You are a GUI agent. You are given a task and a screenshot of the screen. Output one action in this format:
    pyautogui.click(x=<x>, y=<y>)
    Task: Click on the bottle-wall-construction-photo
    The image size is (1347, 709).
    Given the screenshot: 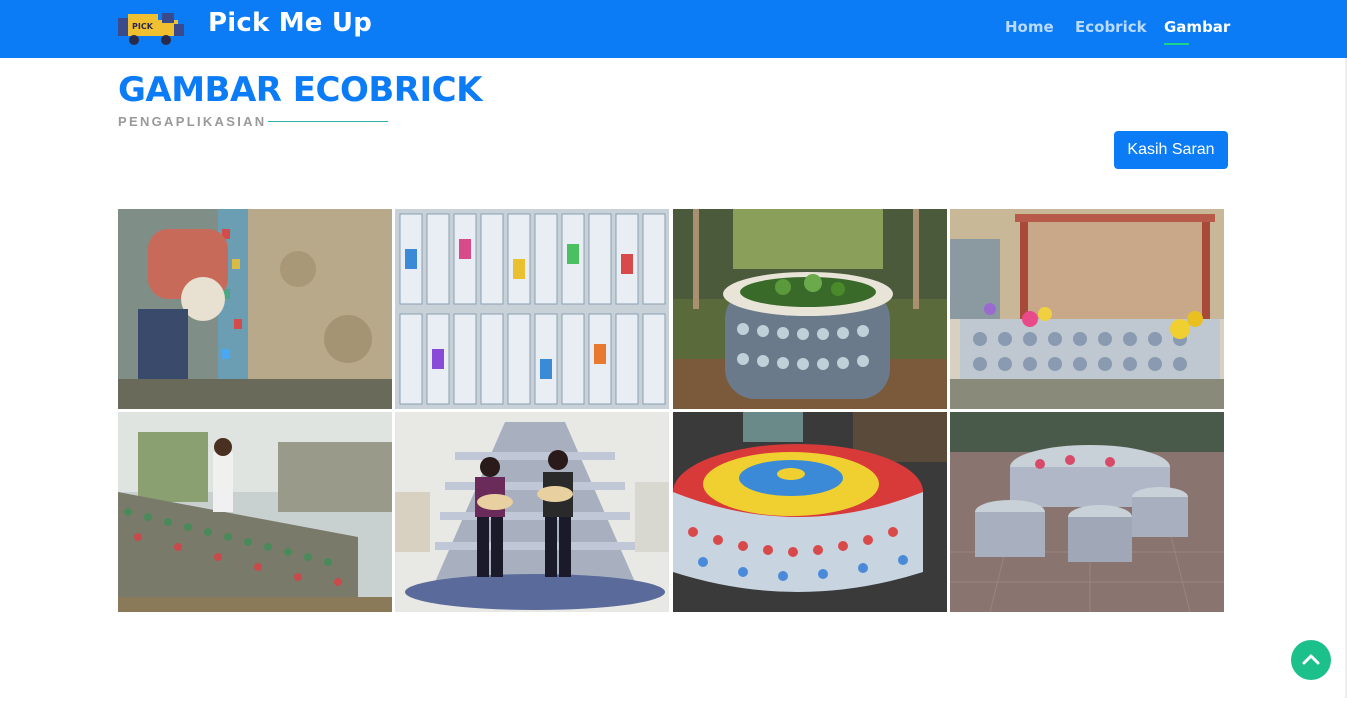 What is the action you would take?
    pyautogui.click(x=255, y=512)
    